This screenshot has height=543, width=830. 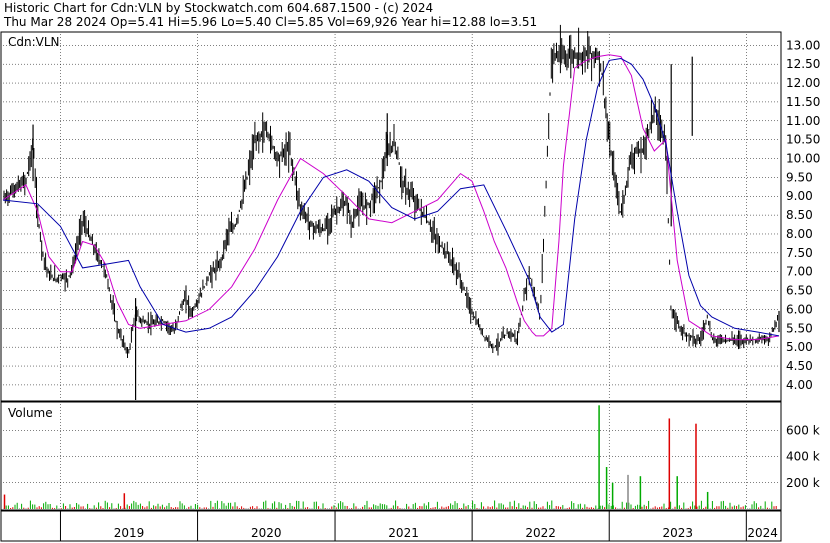 I want to click on volume-label: Volume, so click(x=30, y=413).